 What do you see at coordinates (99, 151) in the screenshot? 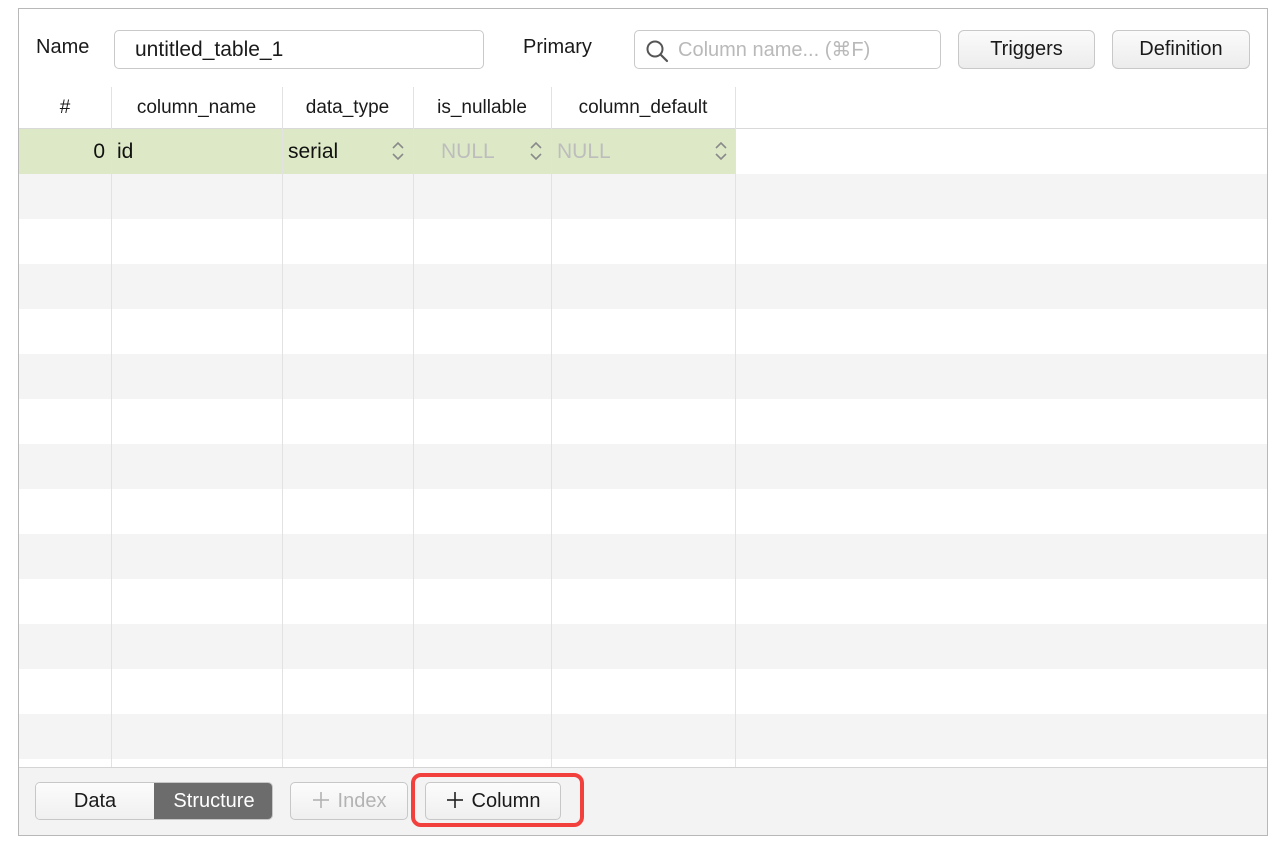
I see `row-index-cell: 0` at bounding box center [99, 151].